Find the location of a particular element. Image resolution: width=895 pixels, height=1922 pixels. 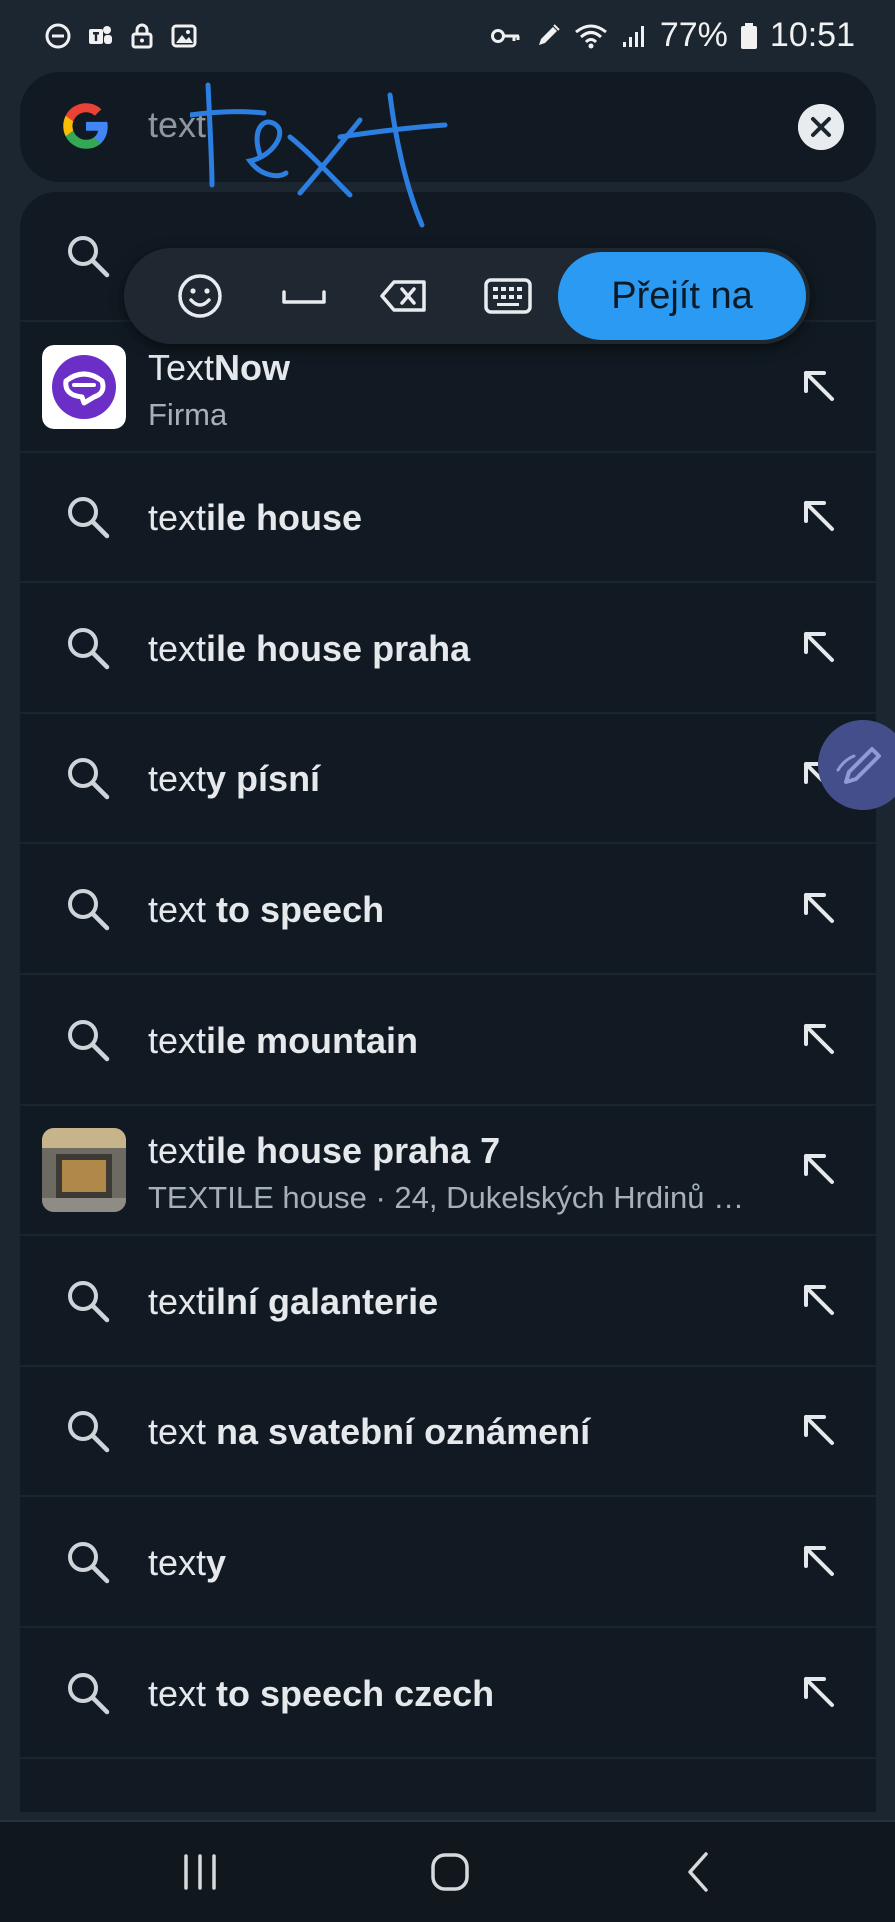

suggestion-text: textile mountain is located at coordinates (283, 1041).